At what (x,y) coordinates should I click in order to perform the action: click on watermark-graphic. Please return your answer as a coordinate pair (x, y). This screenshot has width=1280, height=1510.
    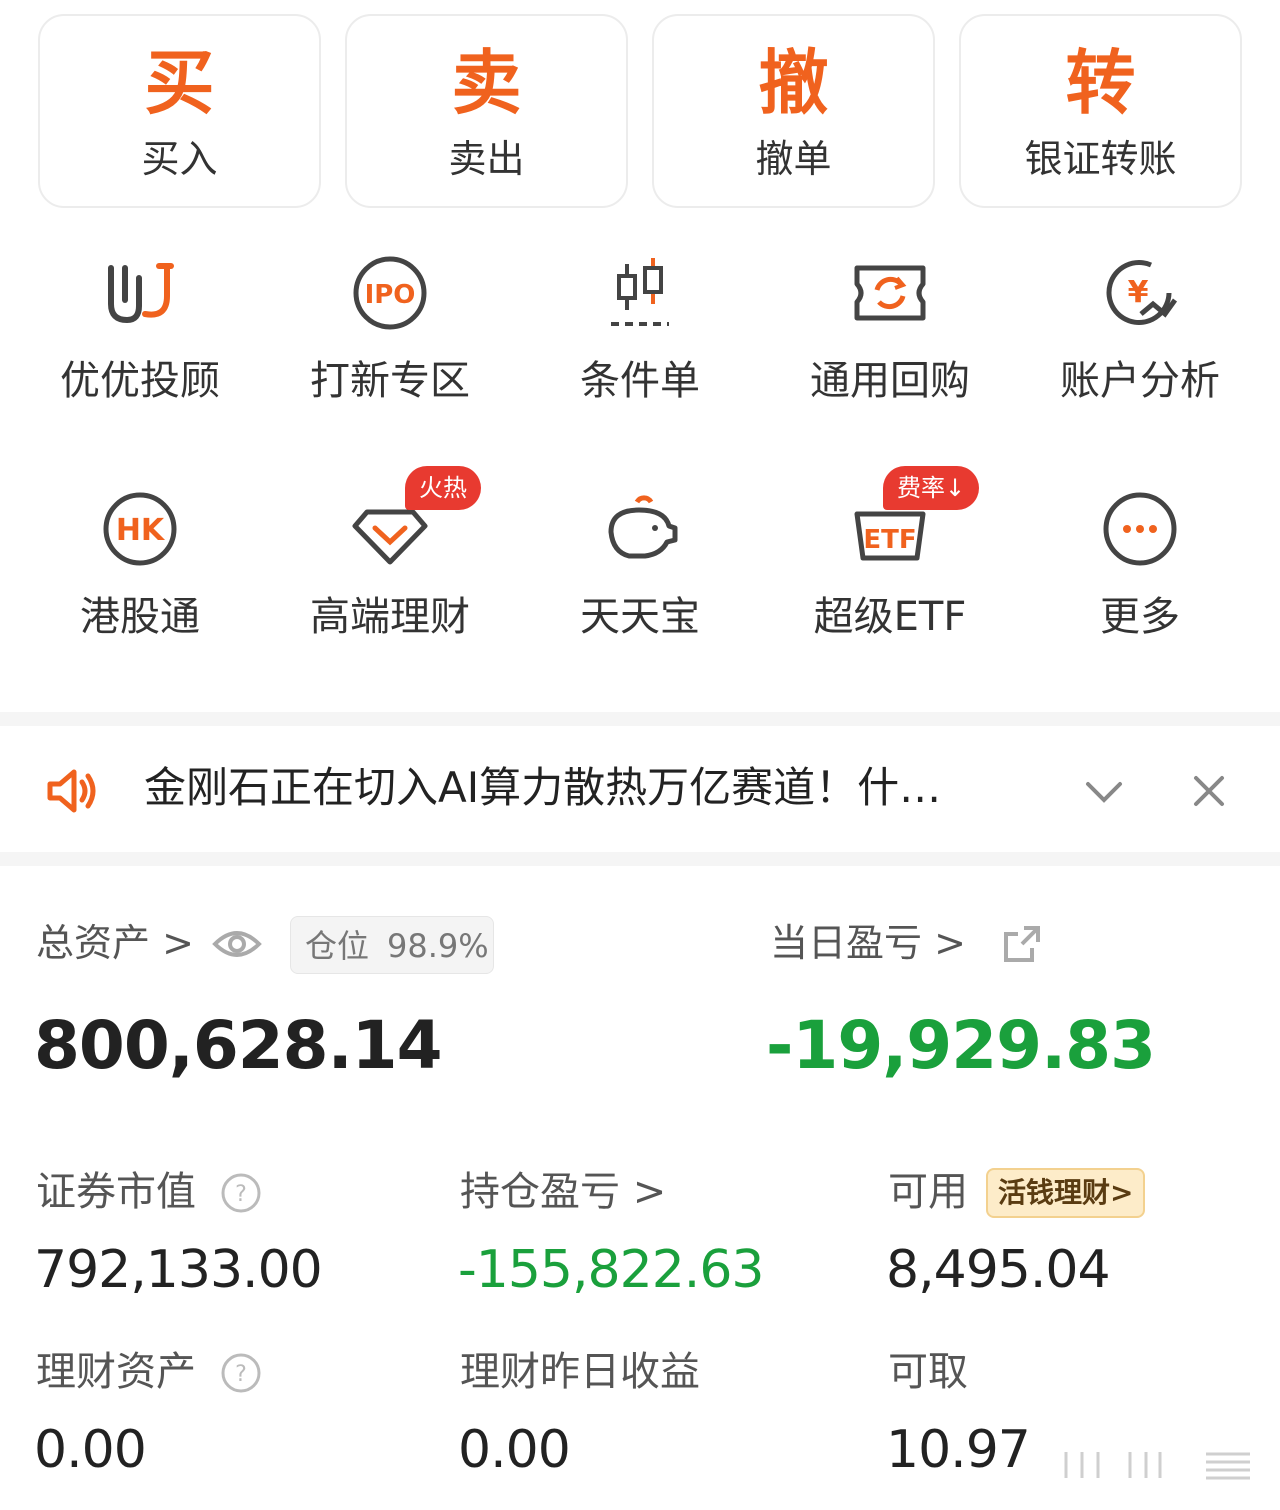
    Looking at the image, I should click on (1157, 1466).